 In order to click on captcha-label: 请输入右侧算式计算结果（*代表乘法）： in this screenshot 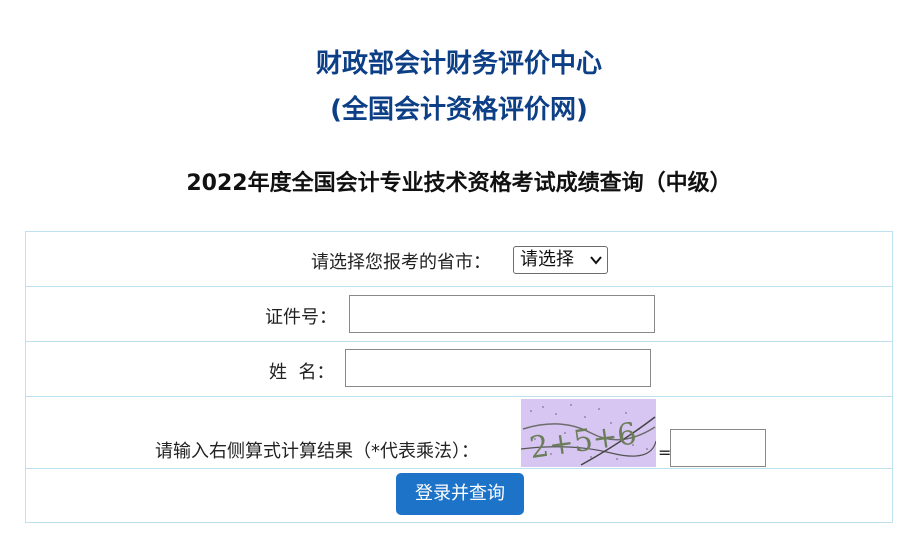, I will do `click(317, 451)`.